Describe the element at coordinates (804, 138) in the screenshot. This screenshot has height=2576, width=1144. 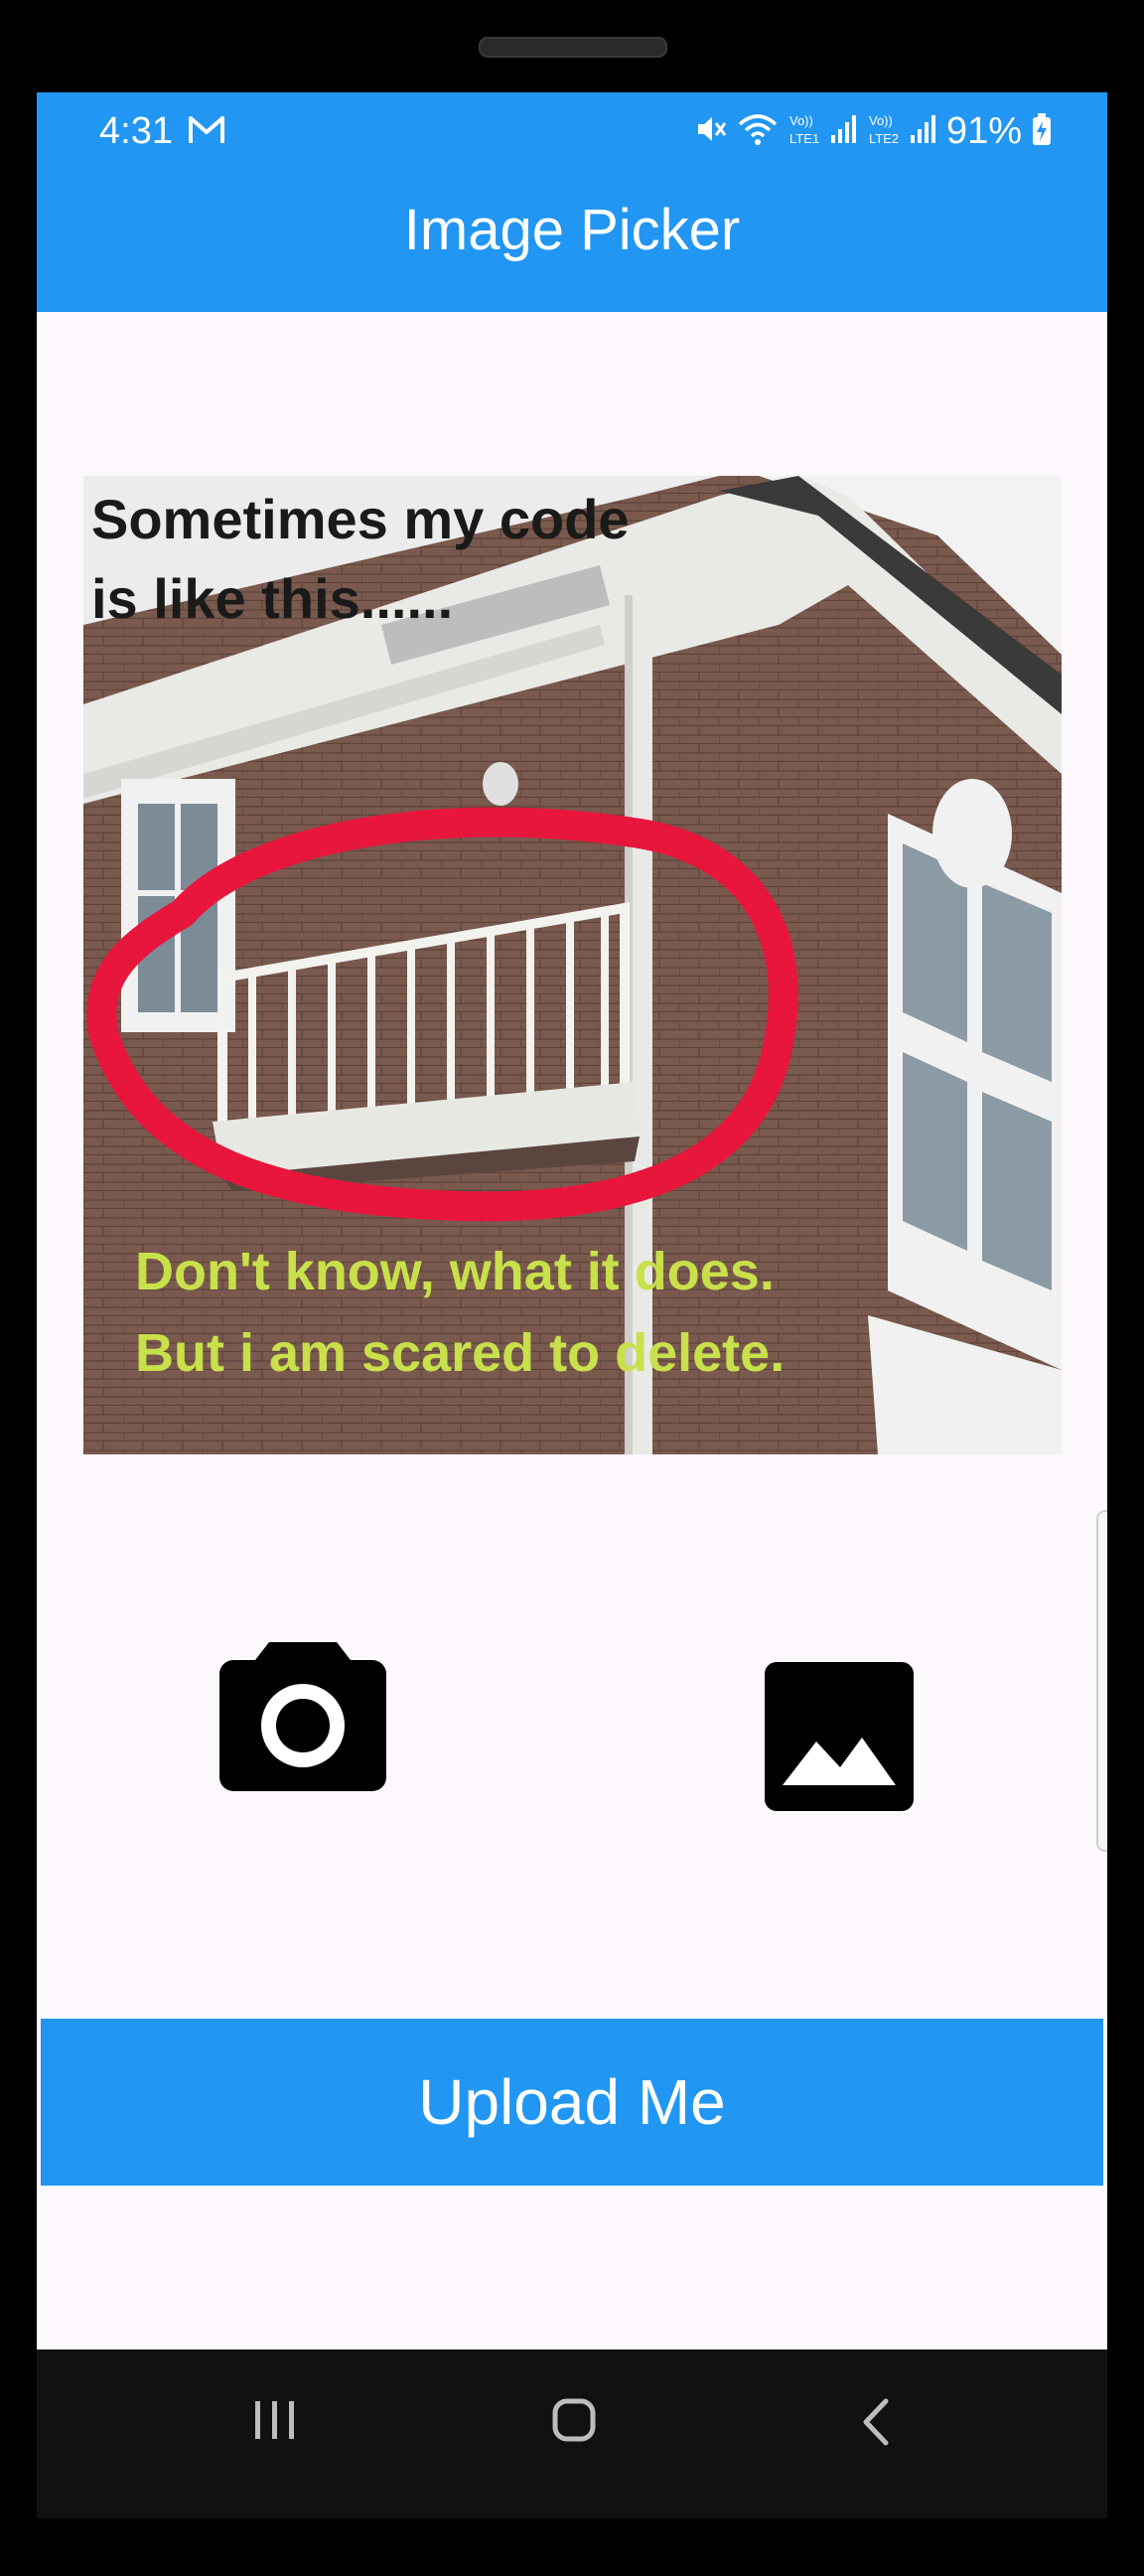
I see `sim1-label: LTE1` at that location.